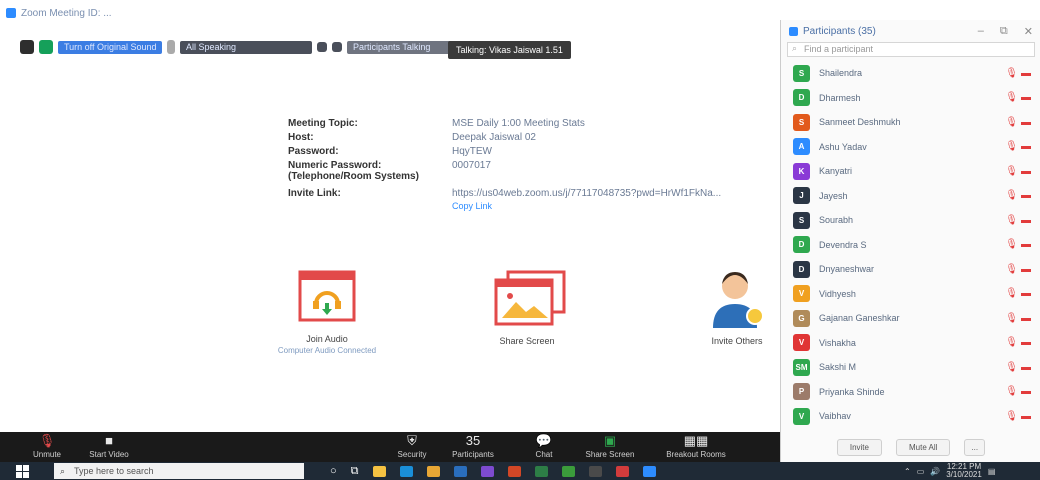 This screenshot has height=480, width=1040. Describe the element at coordinates (910, 392) in the screenshot. I see `participant-item: P Priyanka Shinde 🎙 ▬` at that location.